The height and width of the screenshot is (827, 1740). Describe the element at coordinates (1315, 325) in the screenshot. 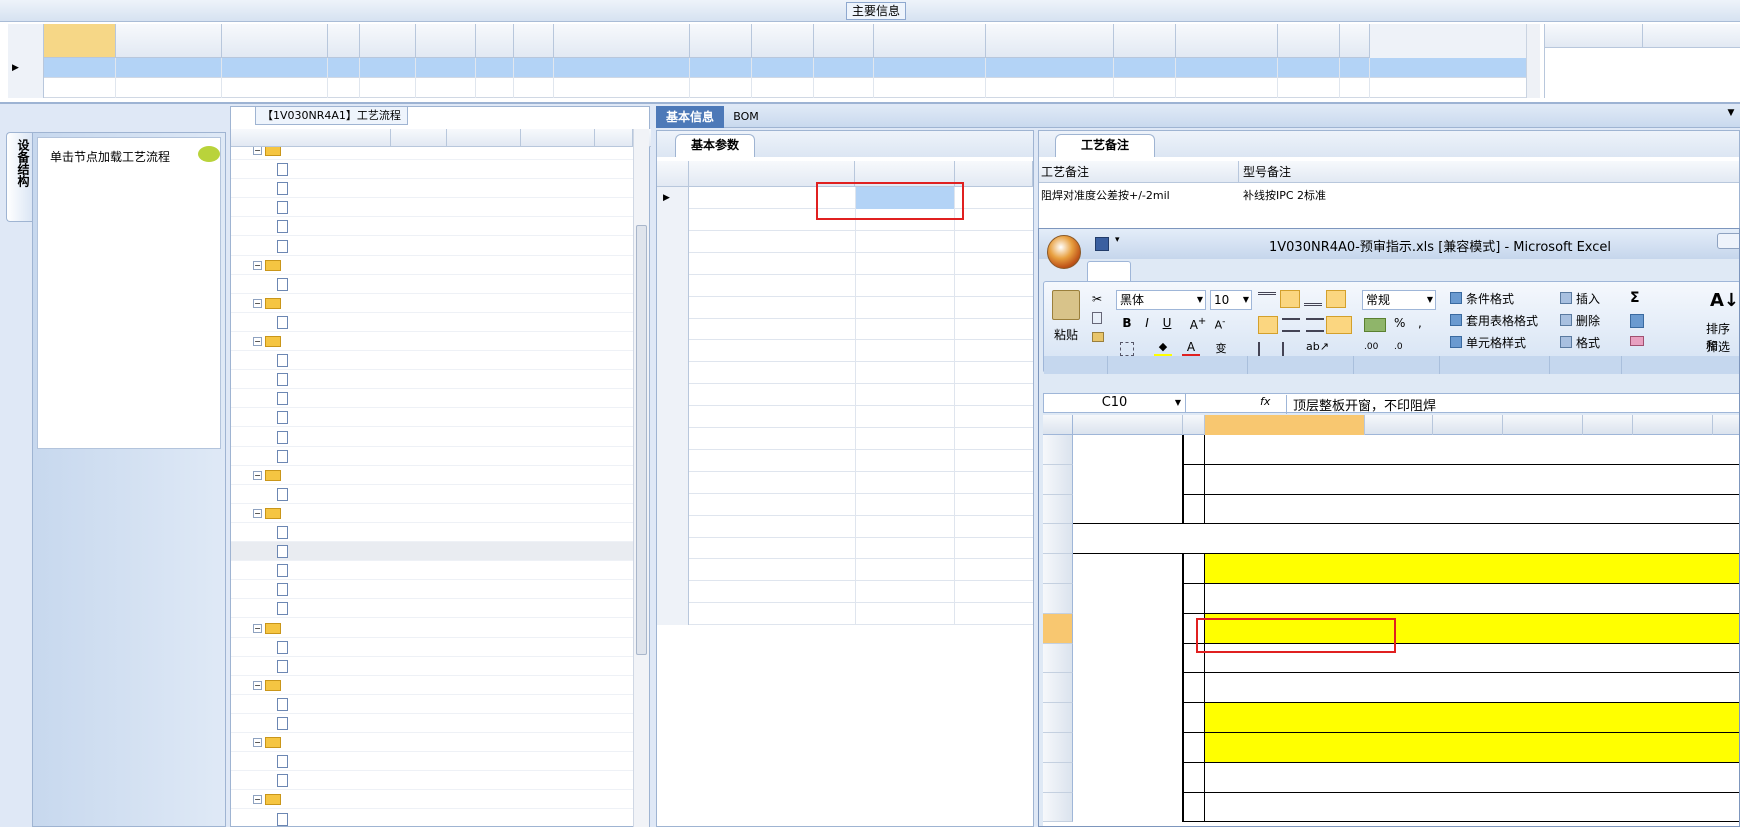

I see `align-right-button` at that location.